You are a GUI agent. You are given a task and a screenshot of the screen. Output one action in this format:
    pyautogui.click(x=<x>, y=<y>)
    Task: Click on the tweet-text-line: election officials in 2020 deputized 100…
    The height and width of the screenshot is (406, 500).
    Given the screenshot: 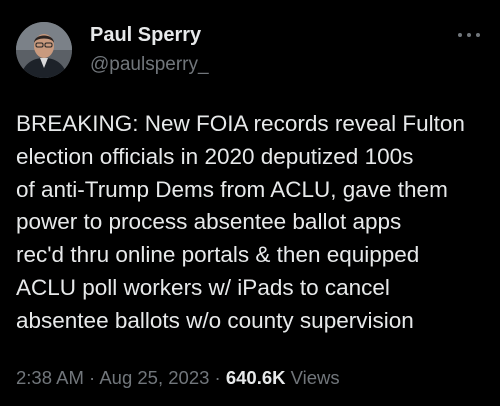 What is the action you would take?
    pyautogui.click(x=215, y=156)
    